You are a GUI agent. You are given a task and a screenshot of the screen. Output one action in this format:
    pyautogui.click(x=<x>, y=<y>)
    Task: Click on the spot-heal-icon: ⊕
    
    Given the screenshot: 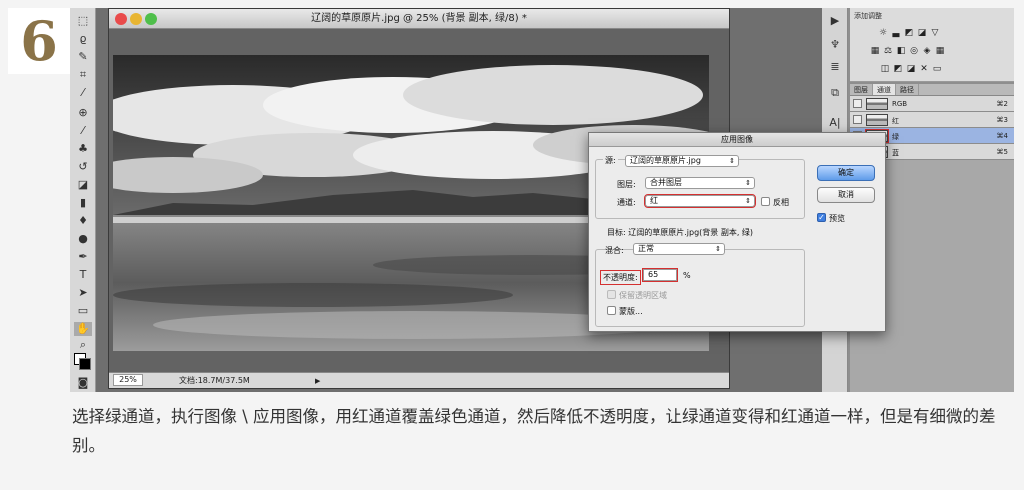 What is the action you would take?
    pyautogui.click(x=83, y=113)
    